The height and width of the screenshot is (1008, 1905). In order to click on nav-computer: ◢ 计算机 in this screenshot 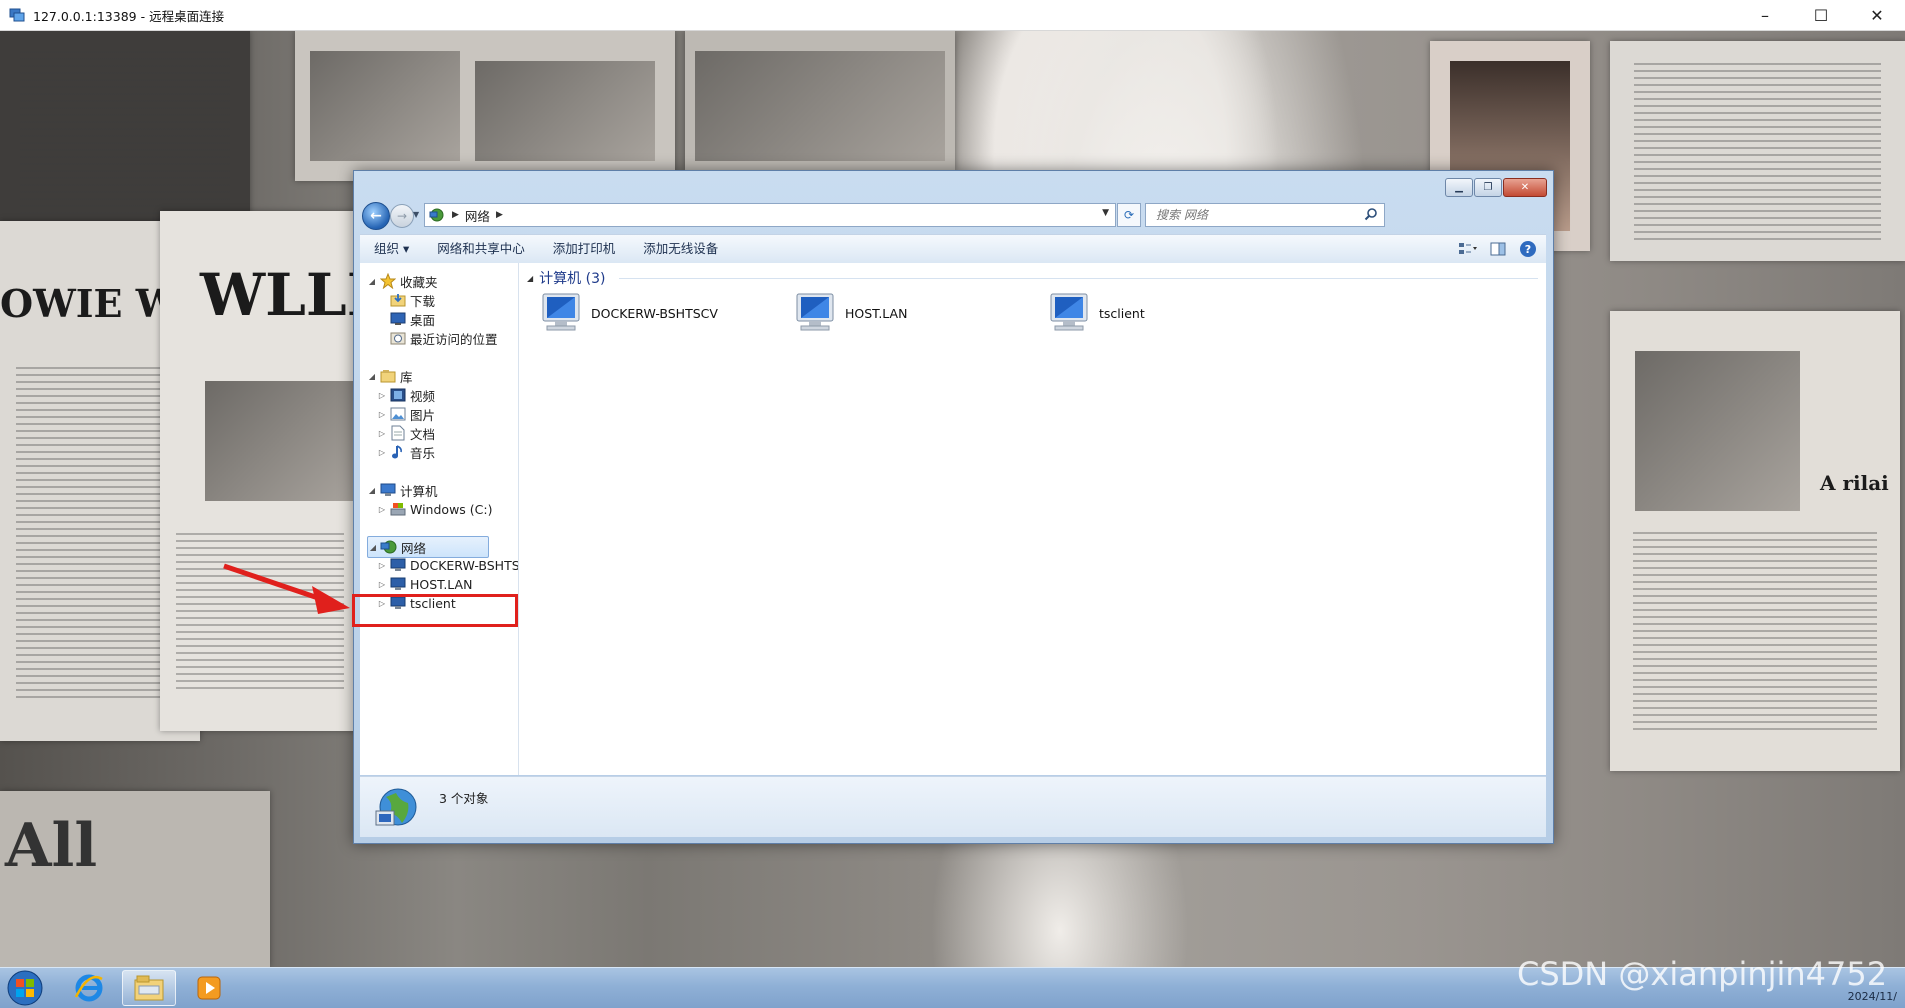, I will do `click(402, 490)`.